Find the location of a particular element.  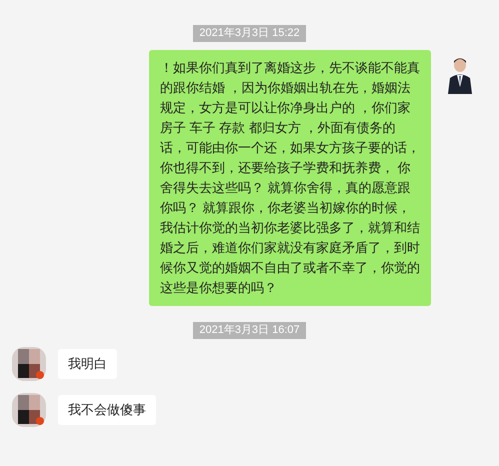

timestamp: 2021年3月3日 15:22 is located at coordinates (249, 33).